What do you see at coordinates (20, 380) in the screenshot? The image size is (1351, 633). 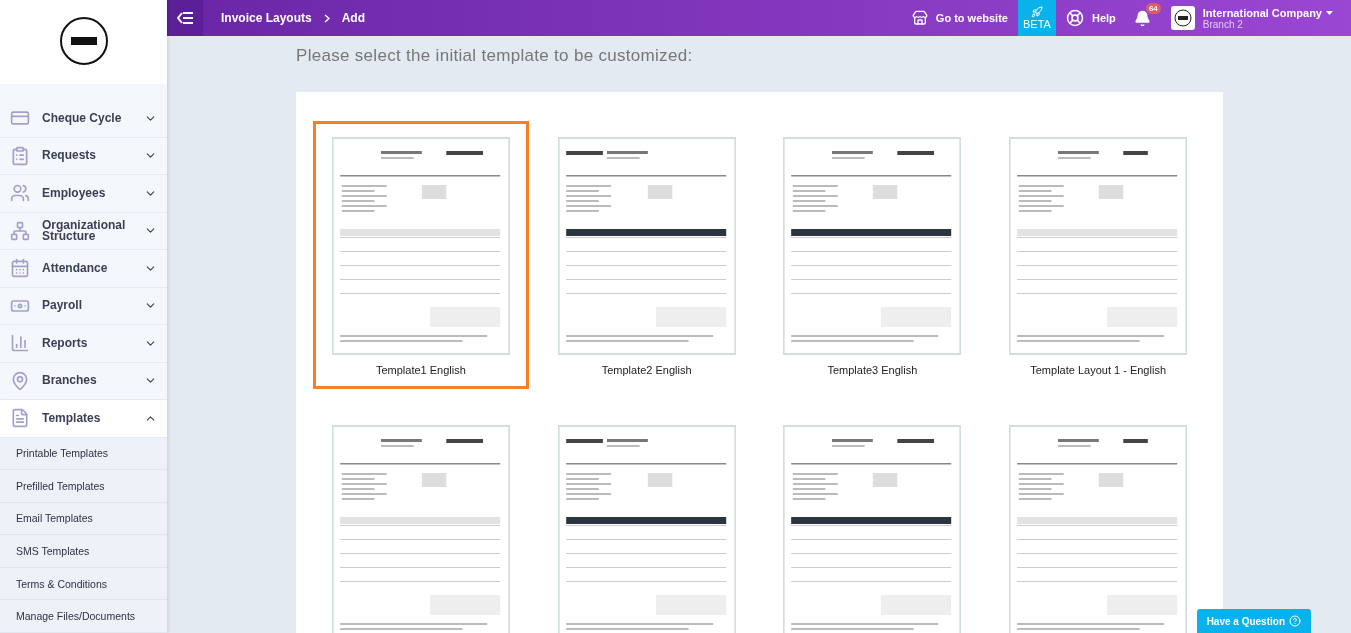 I see `location-pin-icon` at bounding box center [20, 380].